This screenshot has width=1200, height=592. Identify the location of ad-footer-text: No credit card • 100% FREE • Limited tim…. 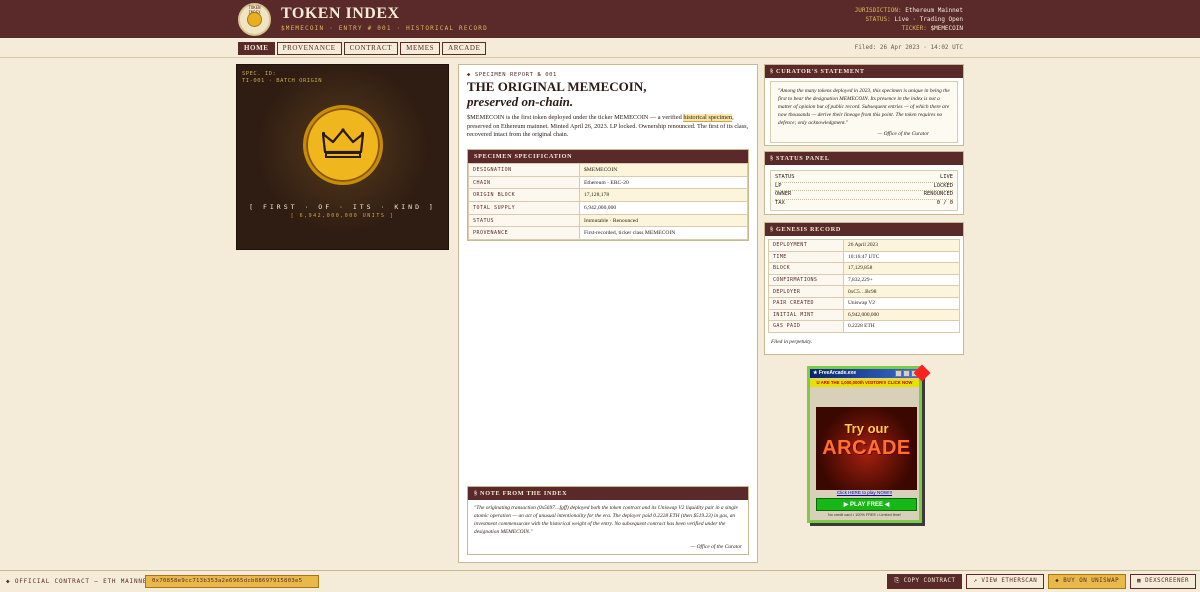
(864, 515).